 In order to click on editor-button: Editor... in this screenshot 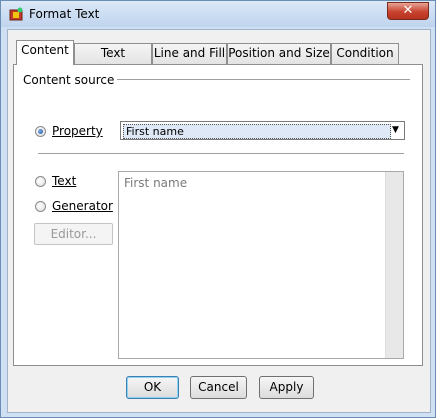, I will do `click(73, 234)`.